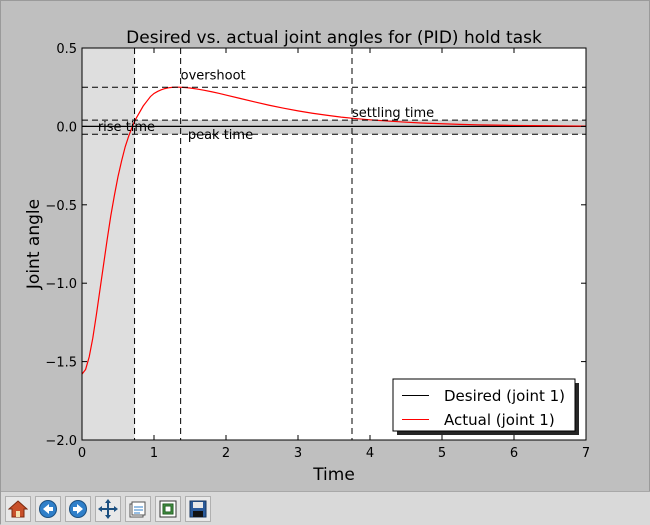 This screenshot has height=525, width=650. I want to click on arrow-left-icon, so click(48, 509).